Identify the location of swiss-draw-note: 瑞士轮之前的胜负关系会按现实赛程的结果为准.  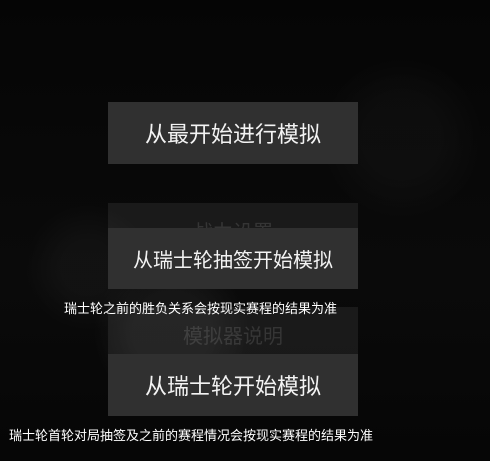
(201, 309).